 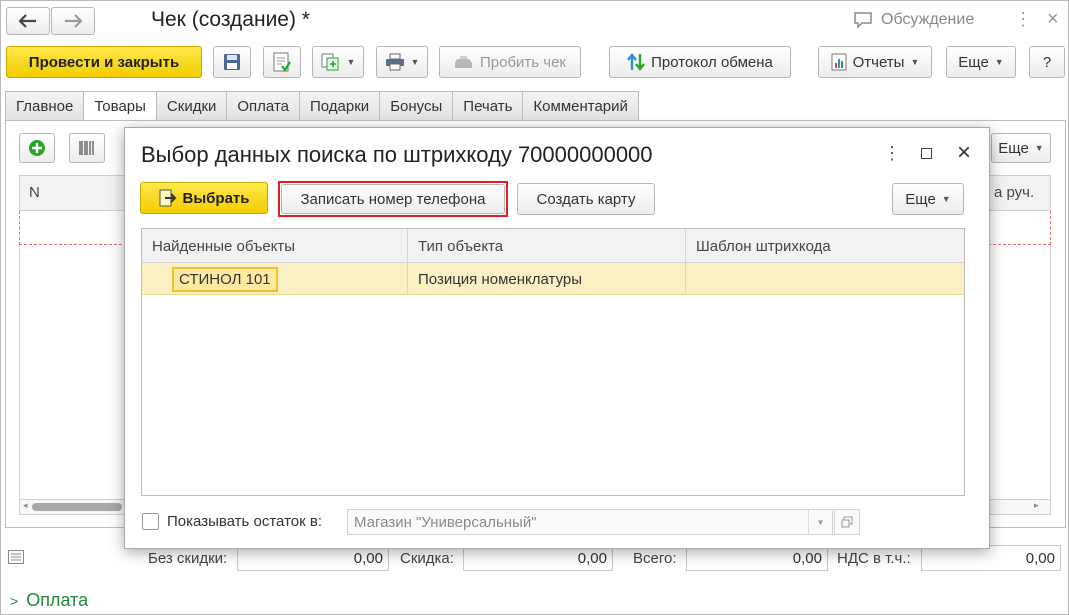 I want to click on speech-bubble-icon, so click(x=863, y=20).